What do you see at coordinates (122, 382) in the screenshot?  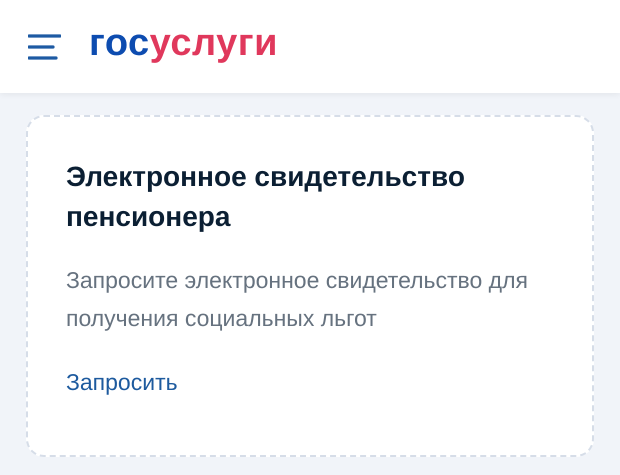 I see `request-link: Запросить` at bounding box center [122, 382].